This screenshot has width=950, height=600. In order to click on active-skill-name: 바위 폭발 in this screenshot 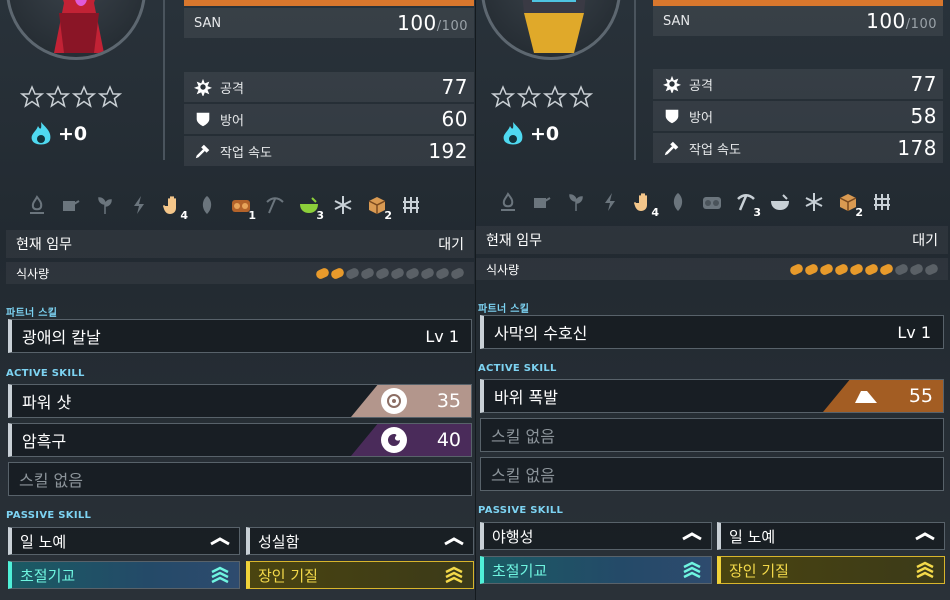, I will do `click(526, 397)`.